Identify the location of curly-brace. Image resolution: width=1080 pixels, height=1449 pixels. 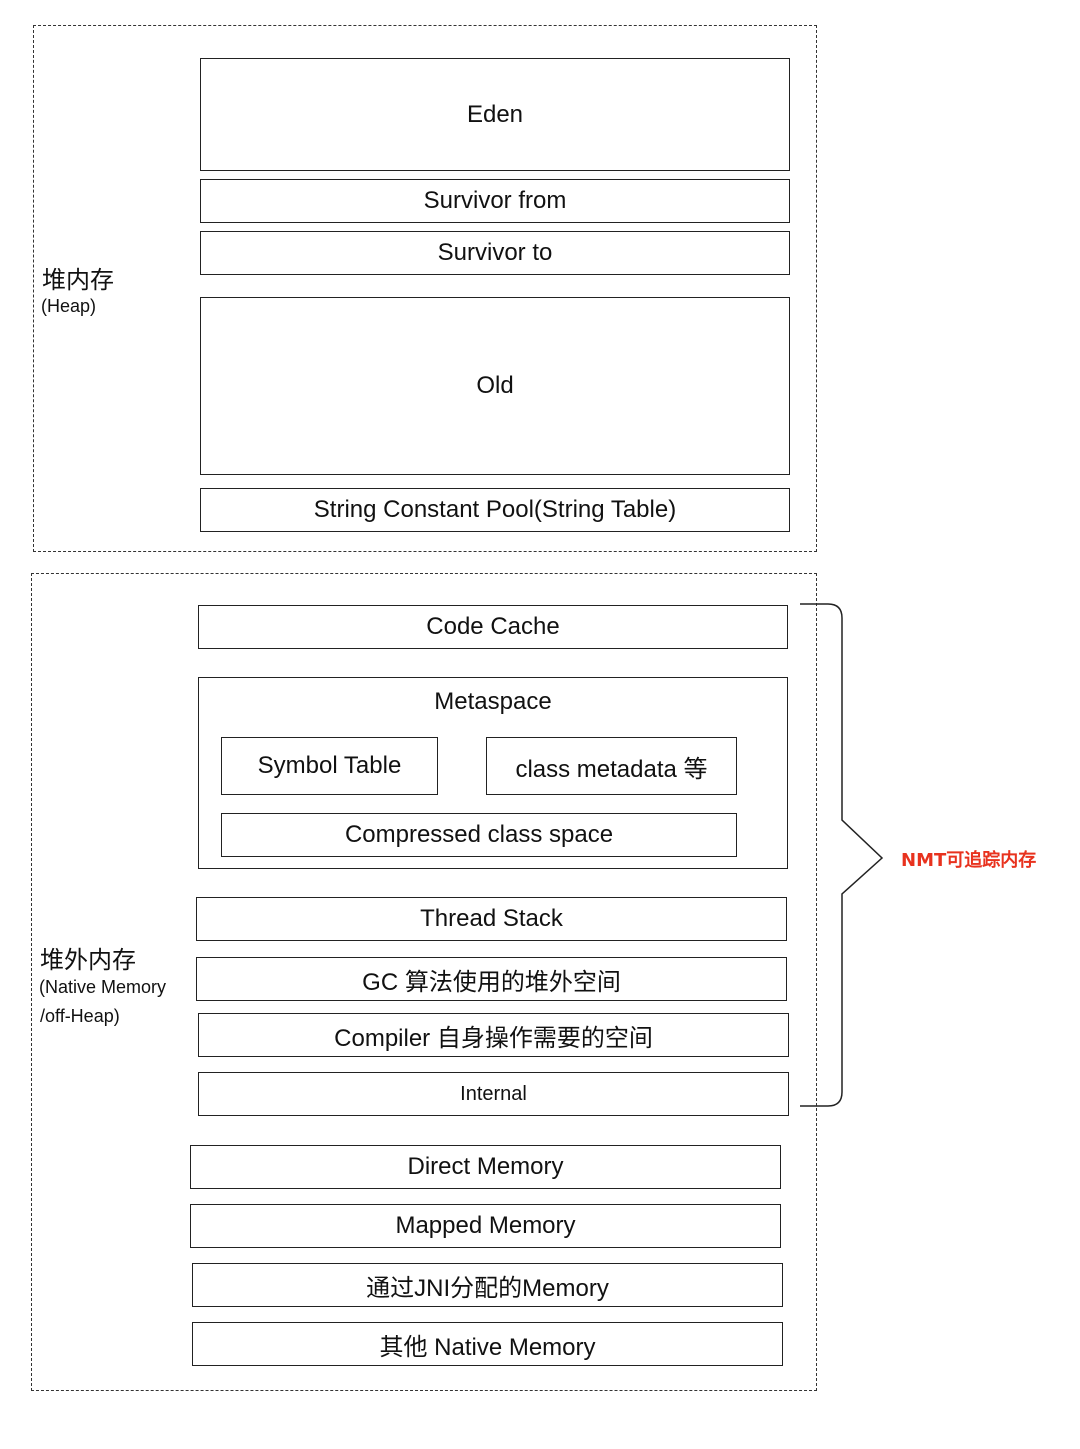
(842, 855).